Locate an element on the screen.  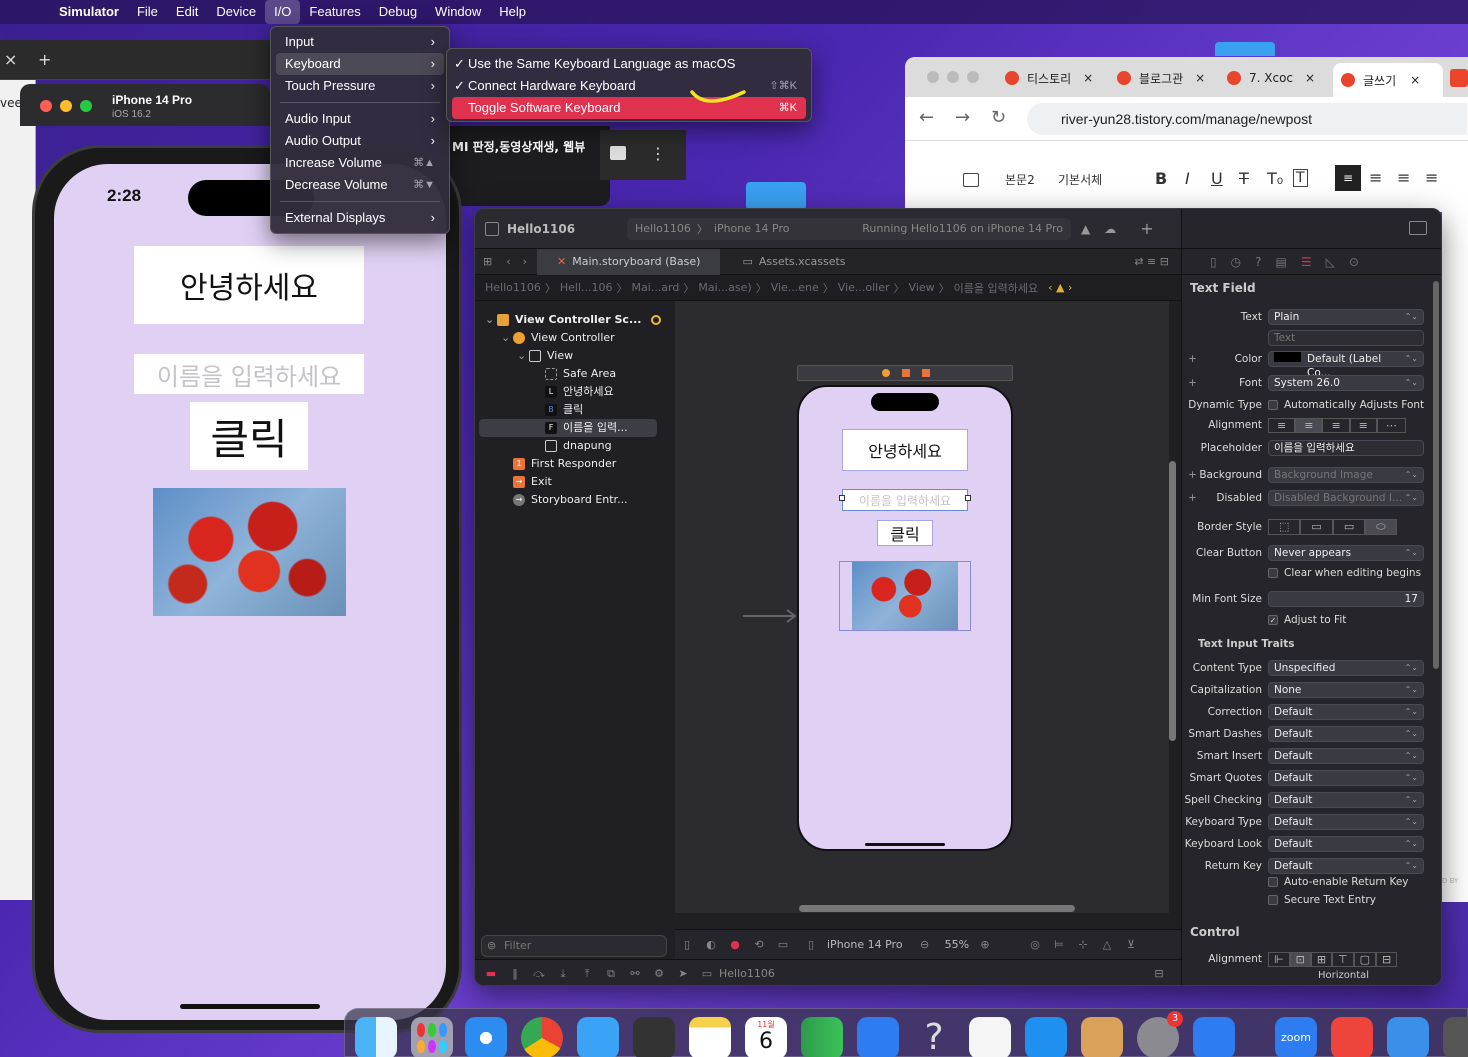
breadcrumb-item: Vie...oller is located at coordinates (864, 287).